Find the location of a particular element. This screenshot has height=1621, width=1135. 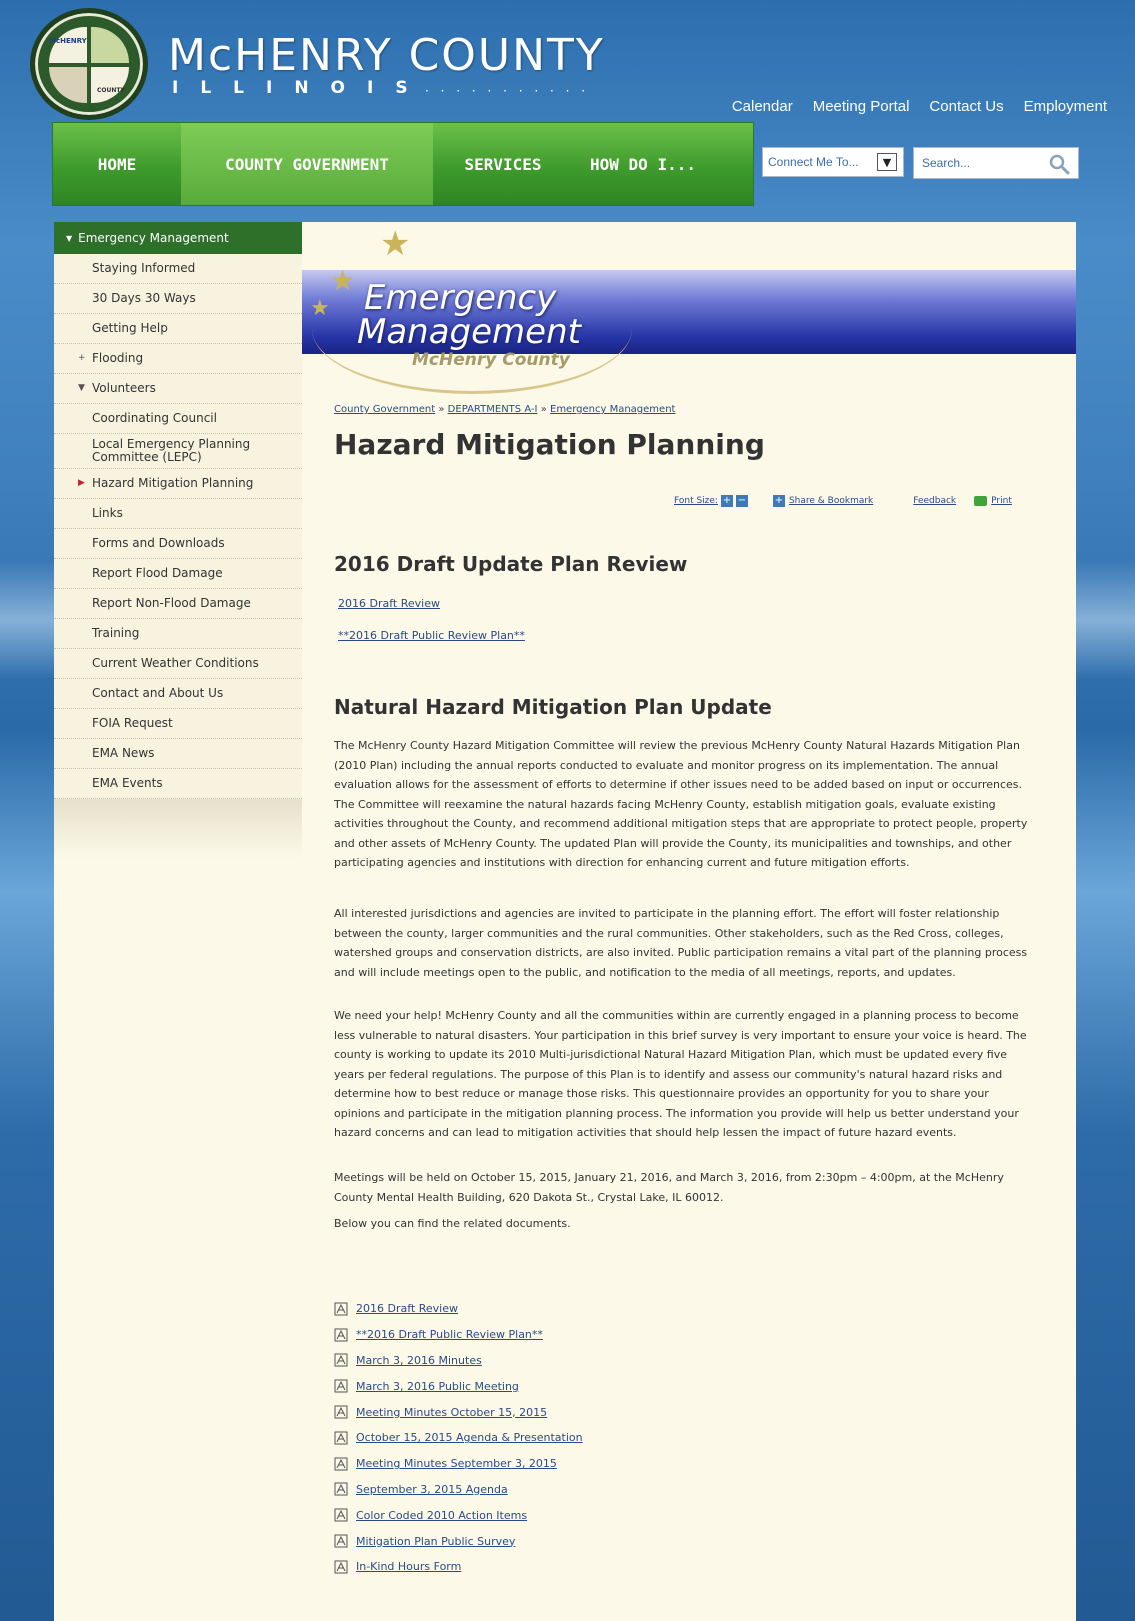

document-item: **2016 Draft Public Review Plan** is located at coordinates (458, 1335).